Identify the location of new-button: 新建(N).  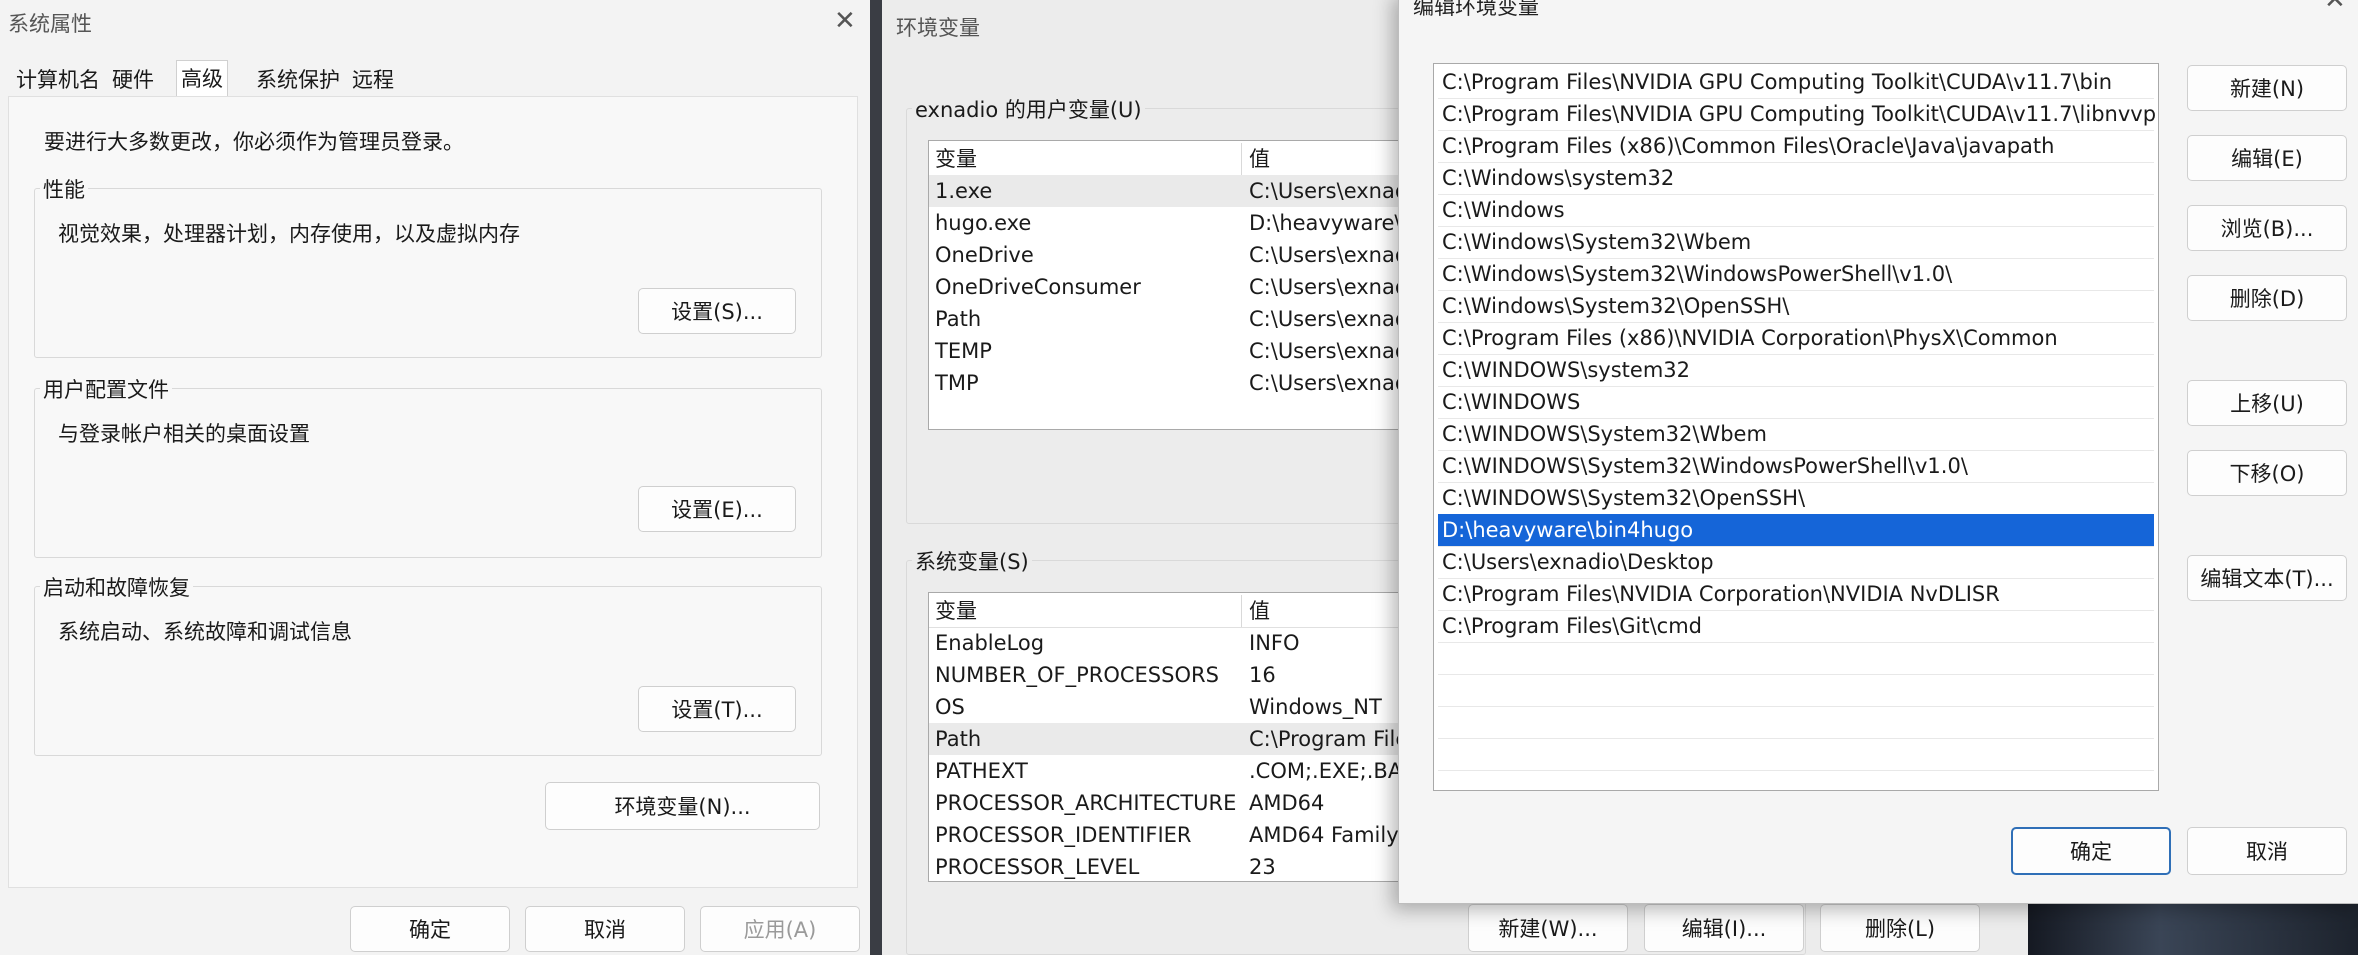
(2267, 88).